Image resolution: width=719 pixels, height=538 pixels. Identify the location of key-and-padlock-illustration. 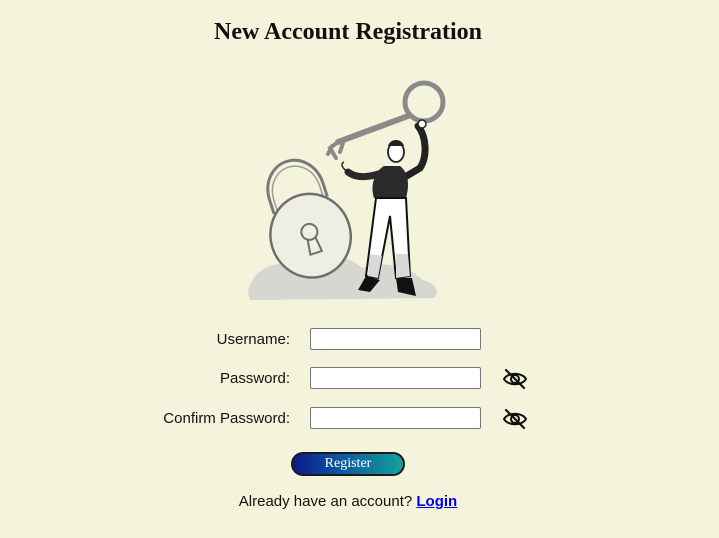
(347, 190).